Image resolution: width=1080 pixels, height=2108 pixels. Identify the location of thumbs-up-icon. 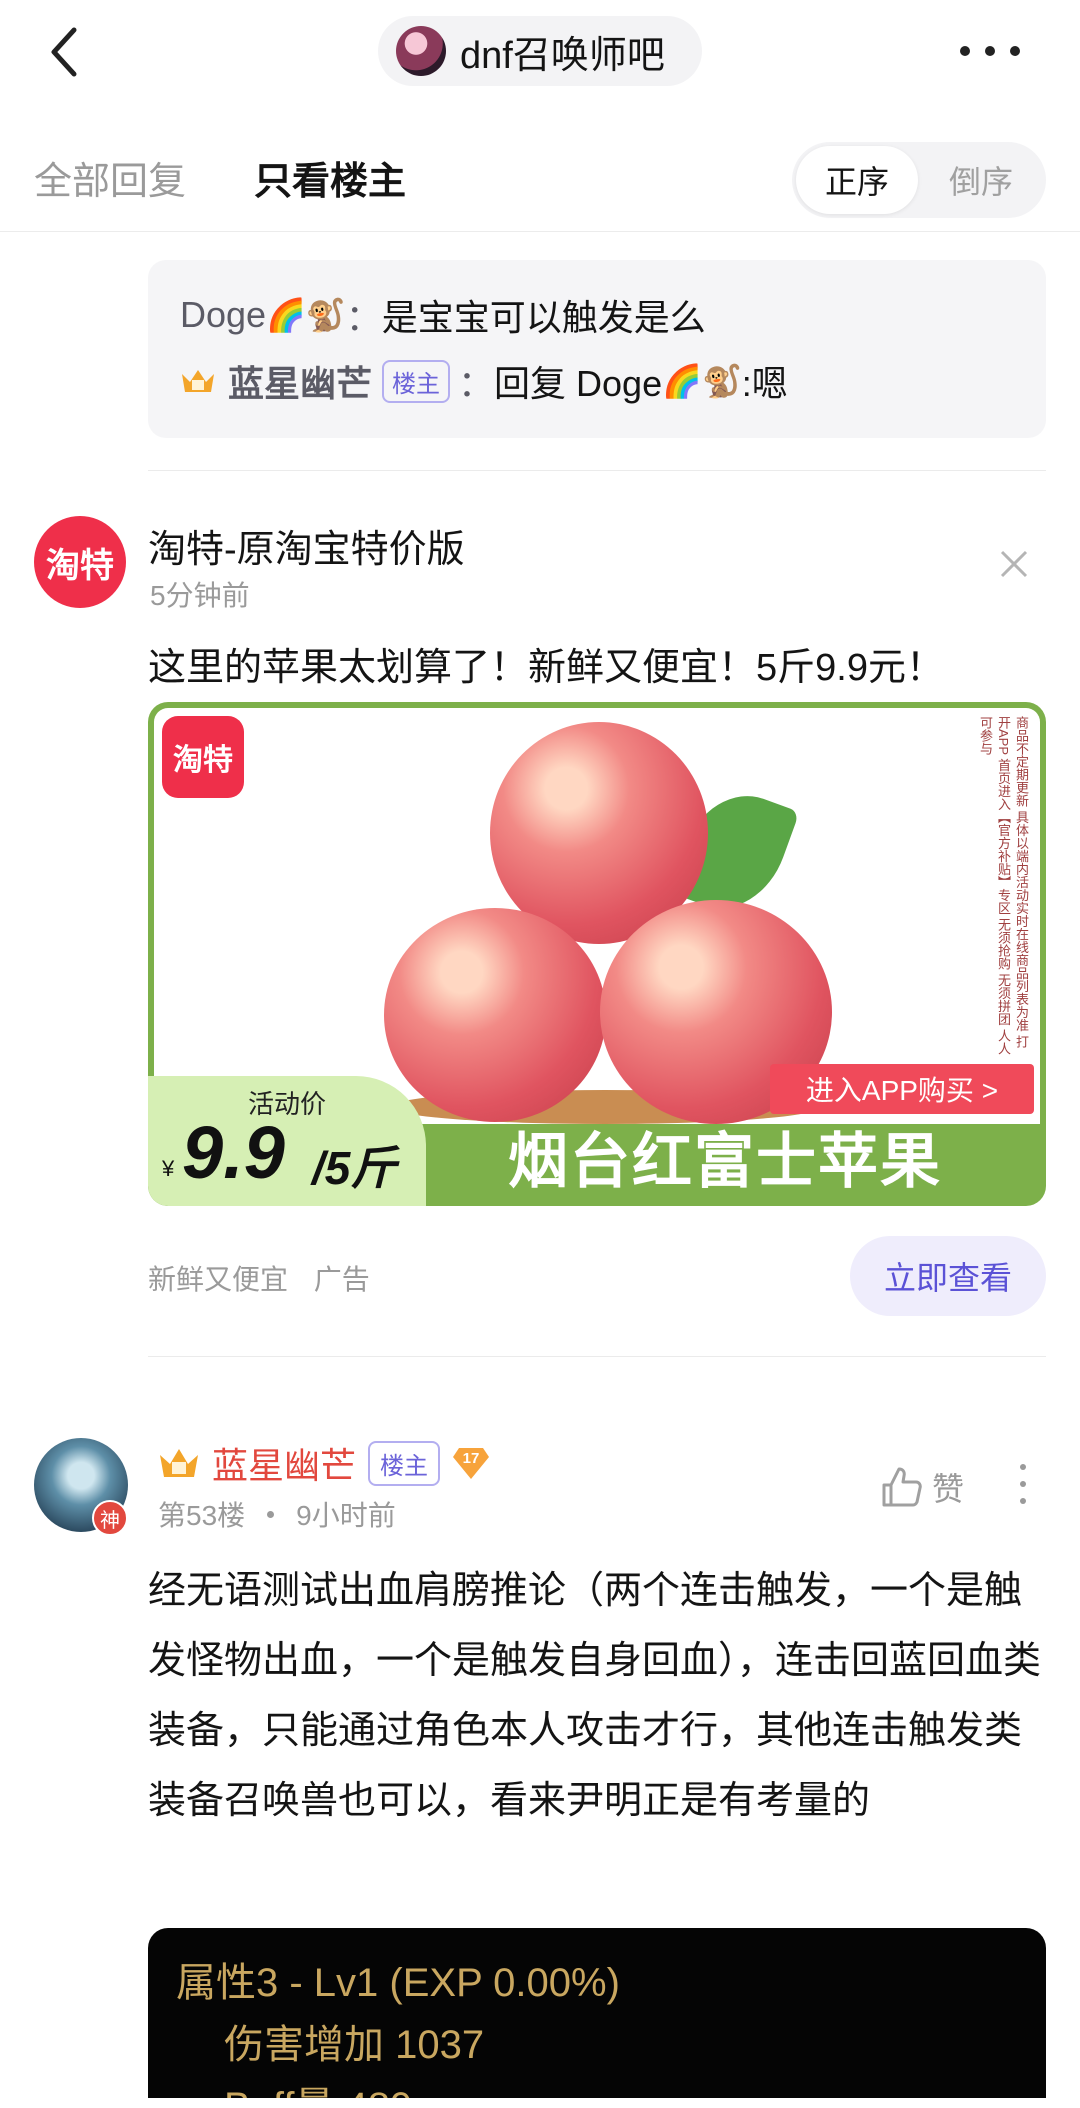
(902, 1487).